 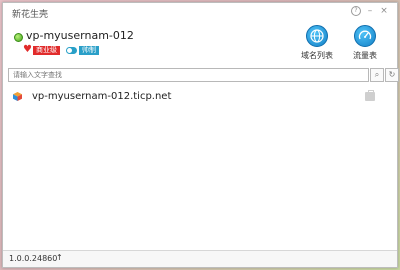 I want to click on username-label: vp-myusernam-012, so click(x=80, y=35).